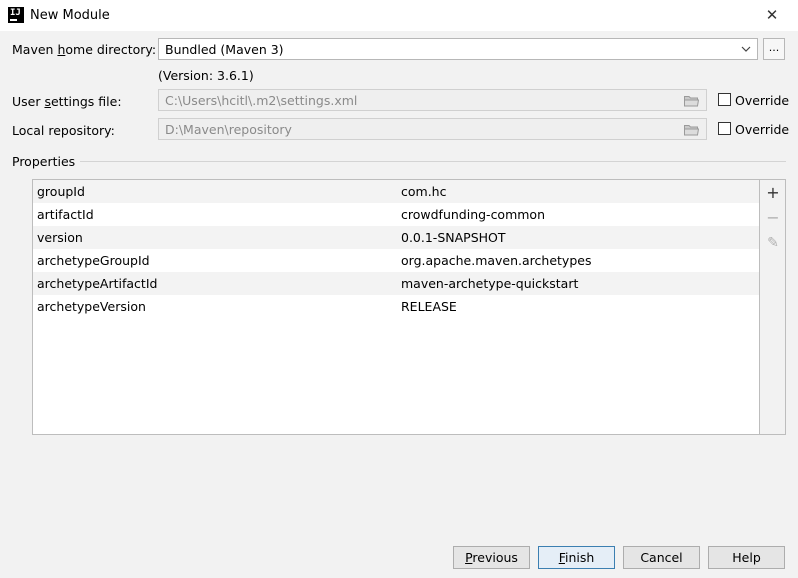  I want to click on user-settings-override-checkbox, so click(724, 99).